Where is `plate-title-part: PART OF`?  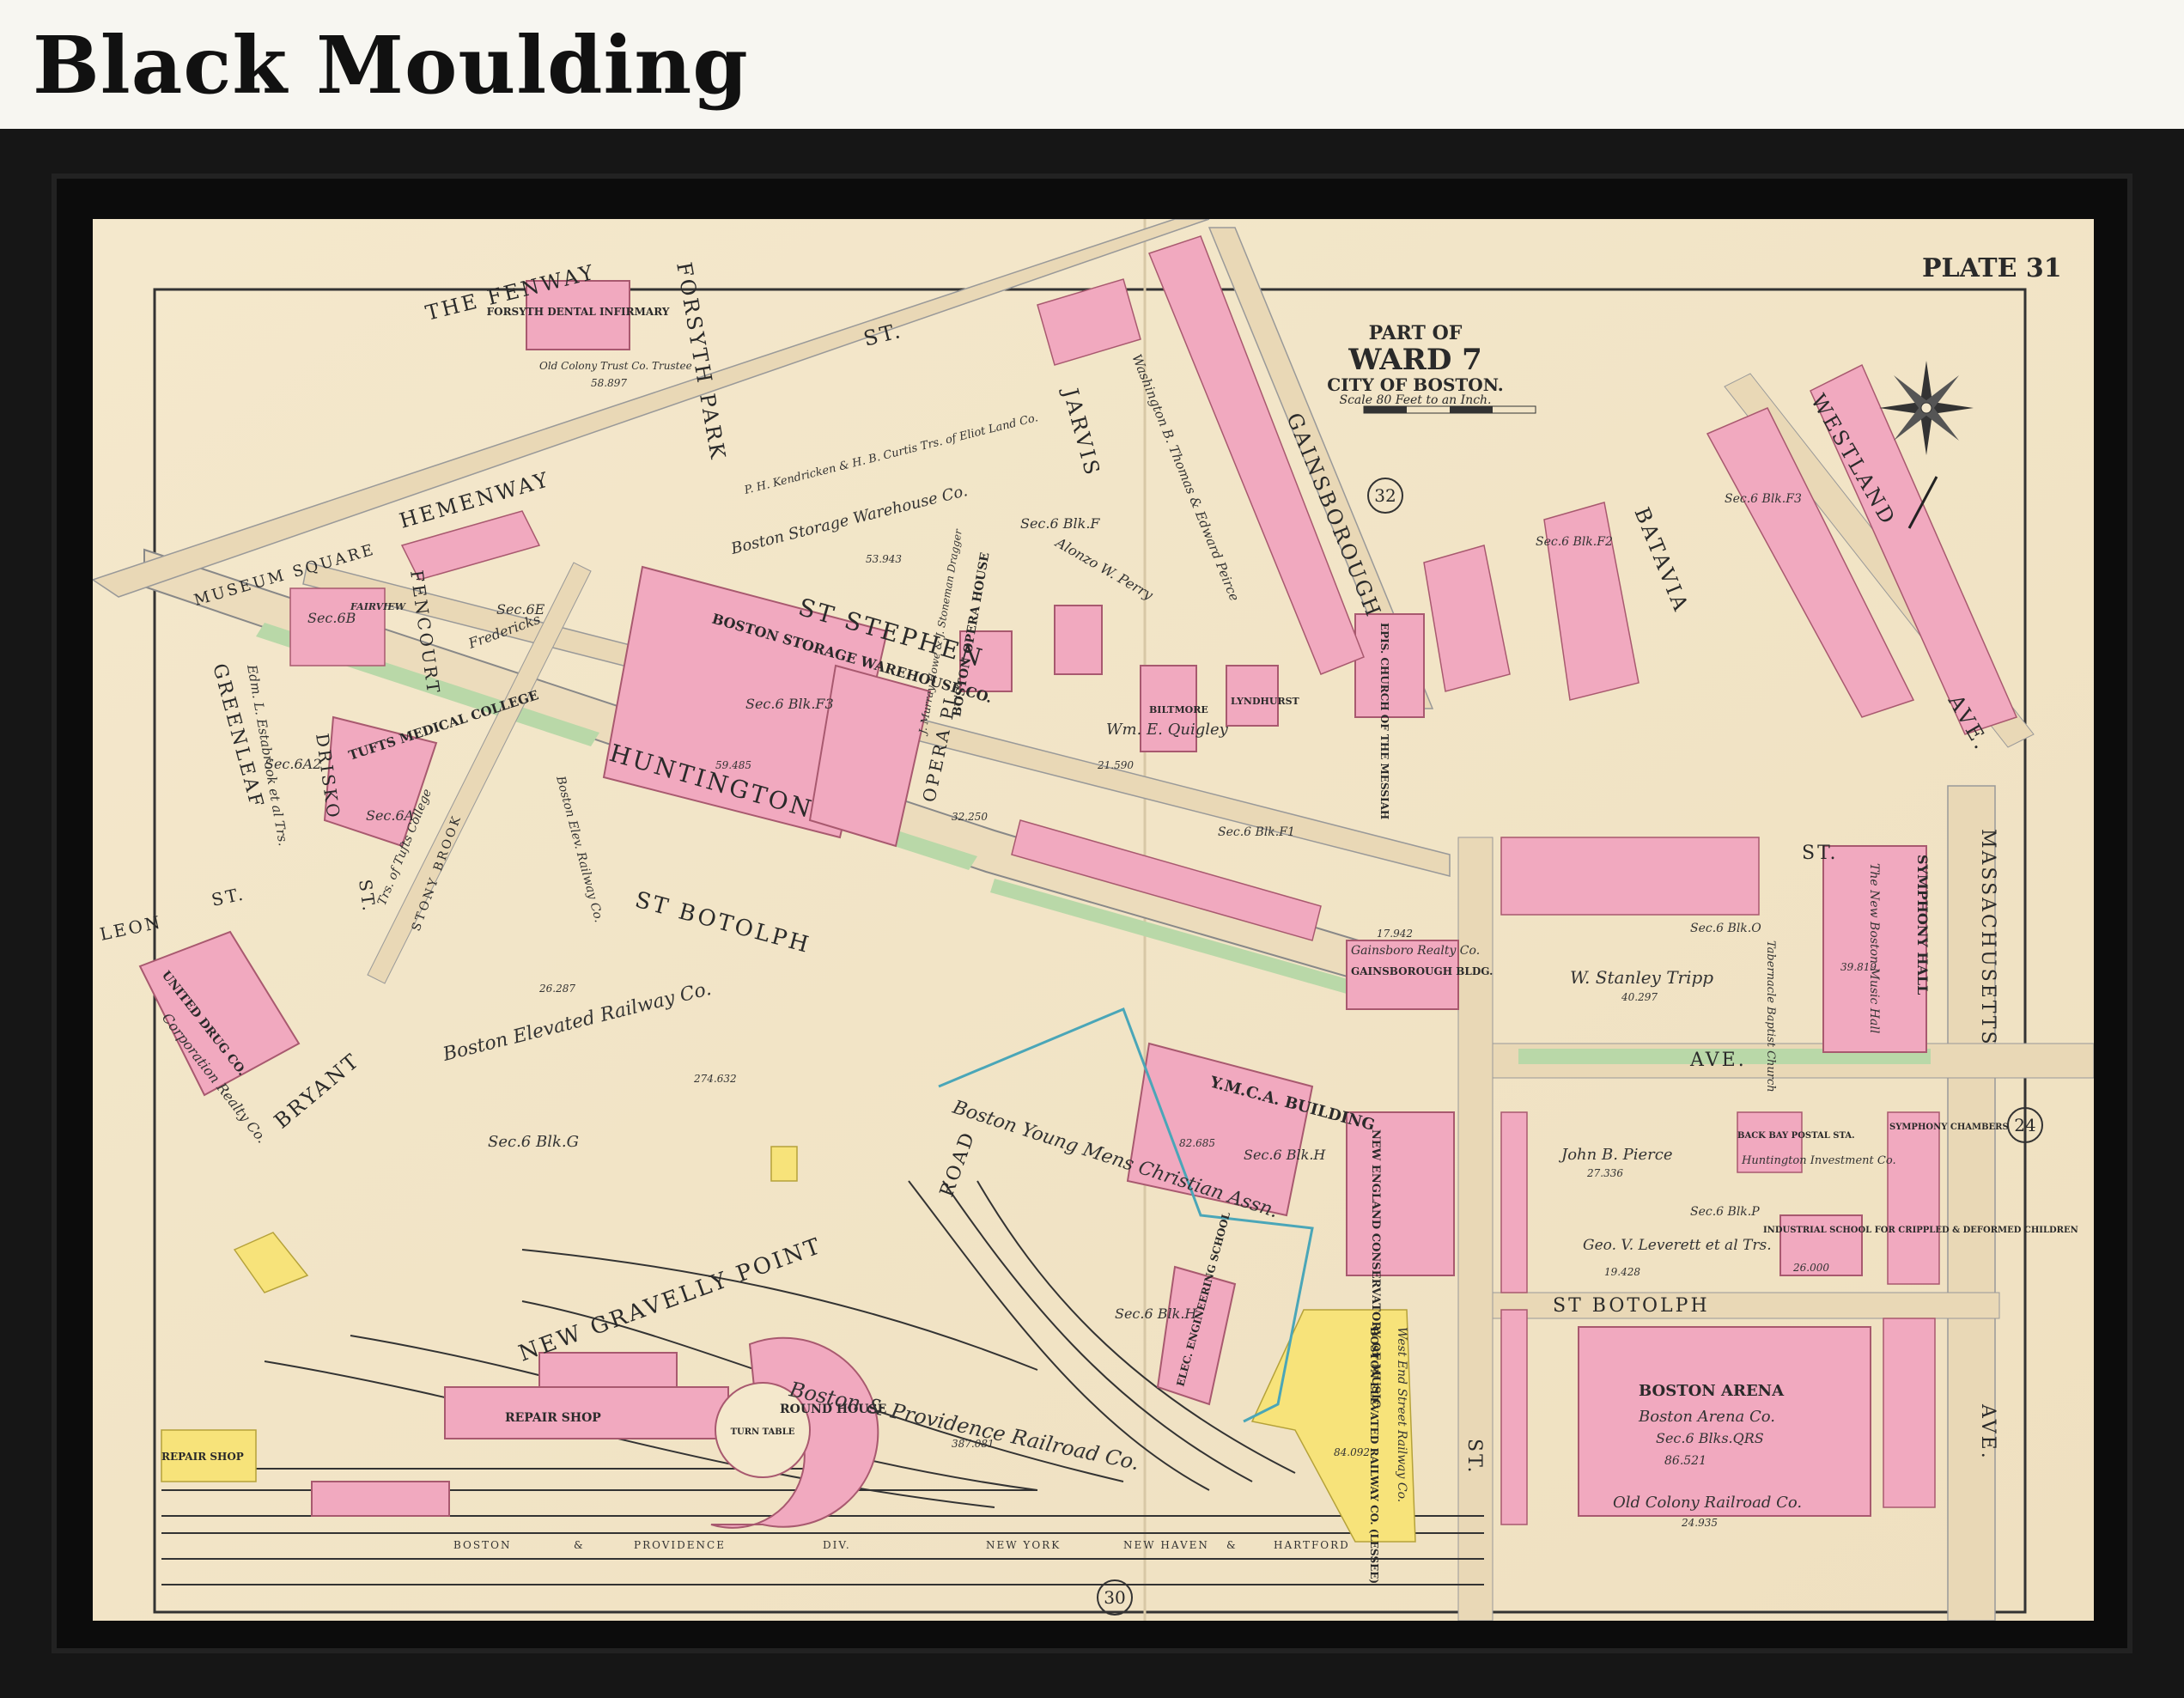 plate-title-part: PART OF is located at coordinates (1416, 333).